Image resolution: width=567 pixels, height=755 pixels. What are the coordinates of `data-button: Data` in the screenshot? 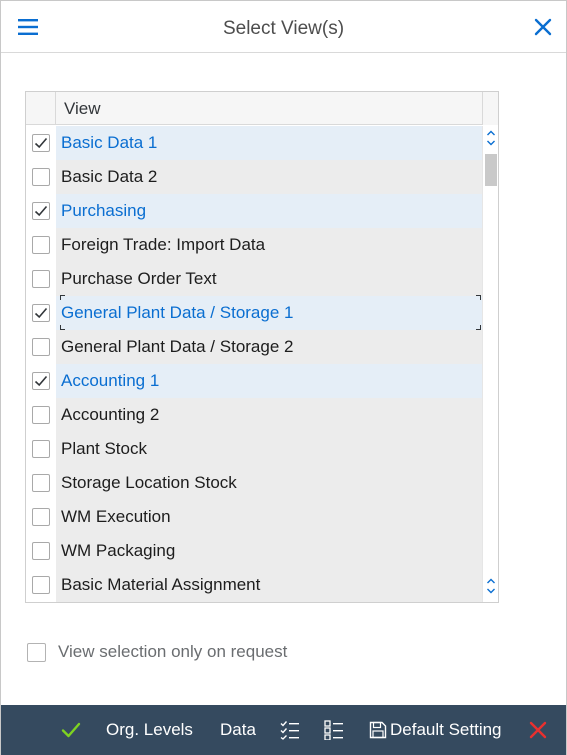 It's located at (238, 730).